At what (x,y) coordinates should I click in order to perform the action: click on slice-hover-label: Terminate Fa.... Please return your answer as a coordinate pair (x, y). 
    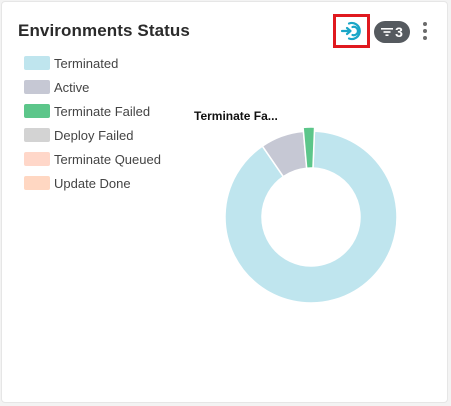
    Looking at the image, I should click on (236, 116).